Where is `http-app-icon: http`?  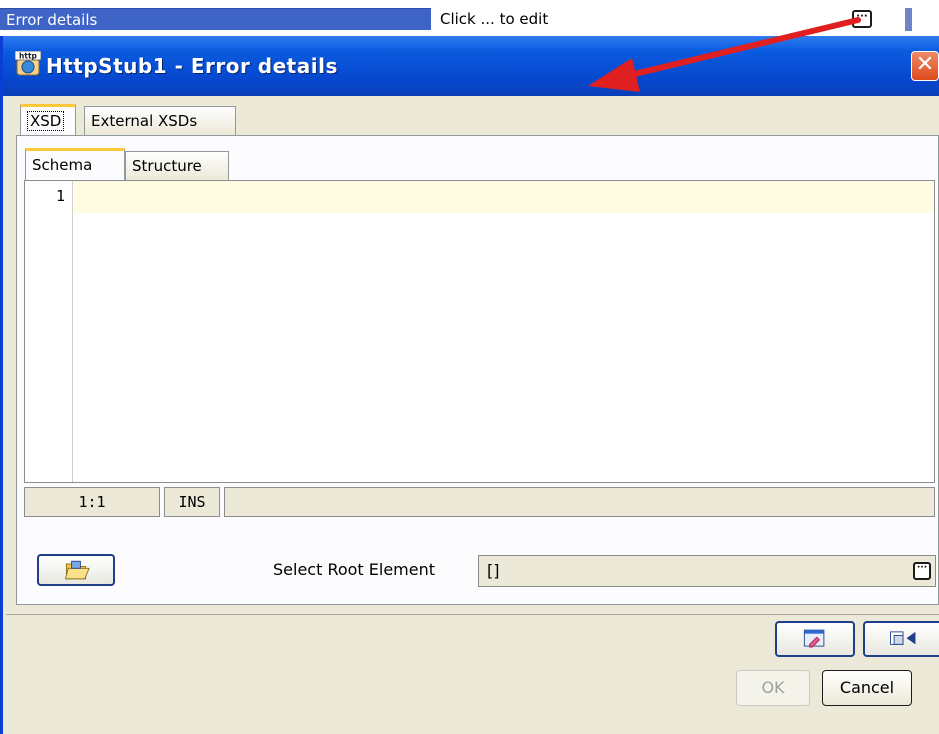
http-app-icon: http is located at coordinates (28, 63).